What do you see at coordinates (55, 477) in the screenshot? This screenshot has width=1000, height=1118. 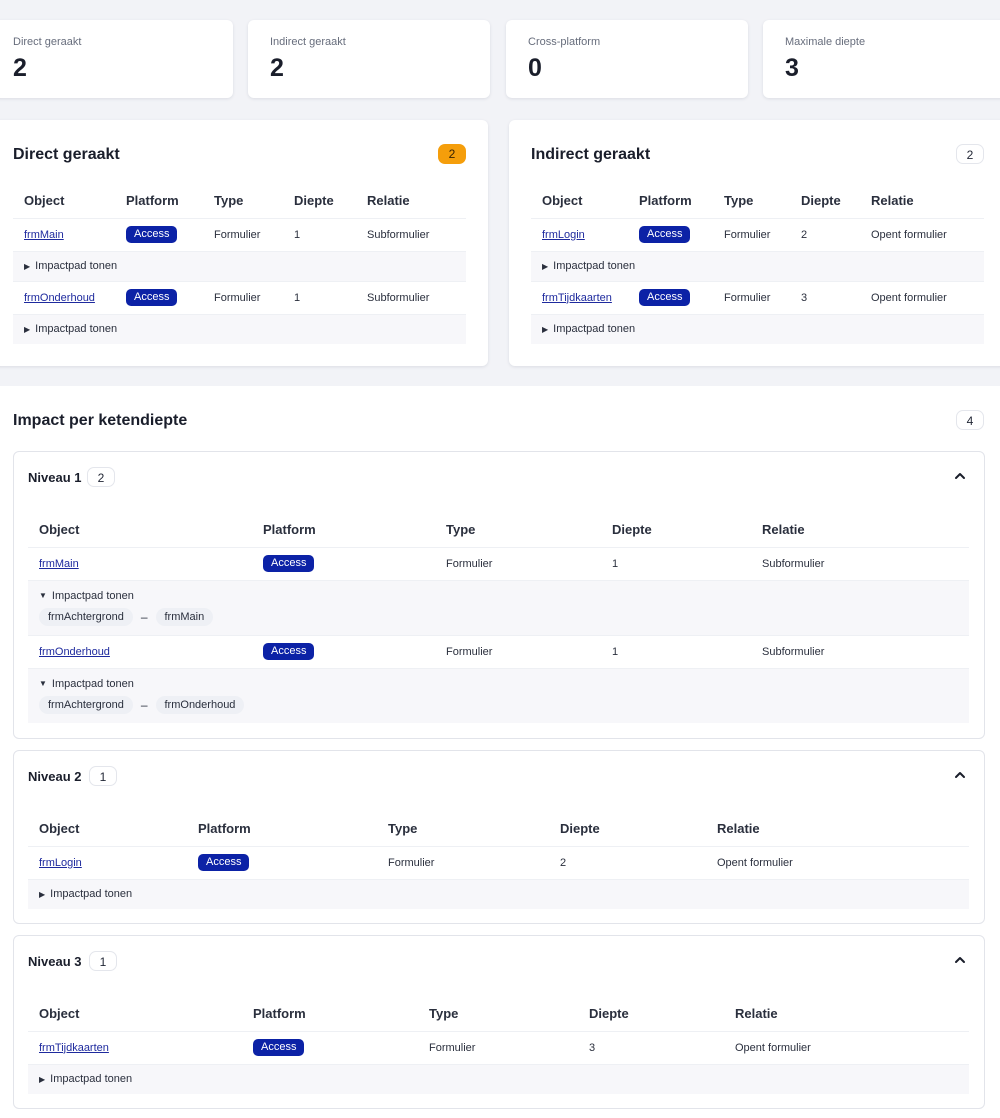 I see `level-title: Niveau 1` at bounding box center [55, 477].